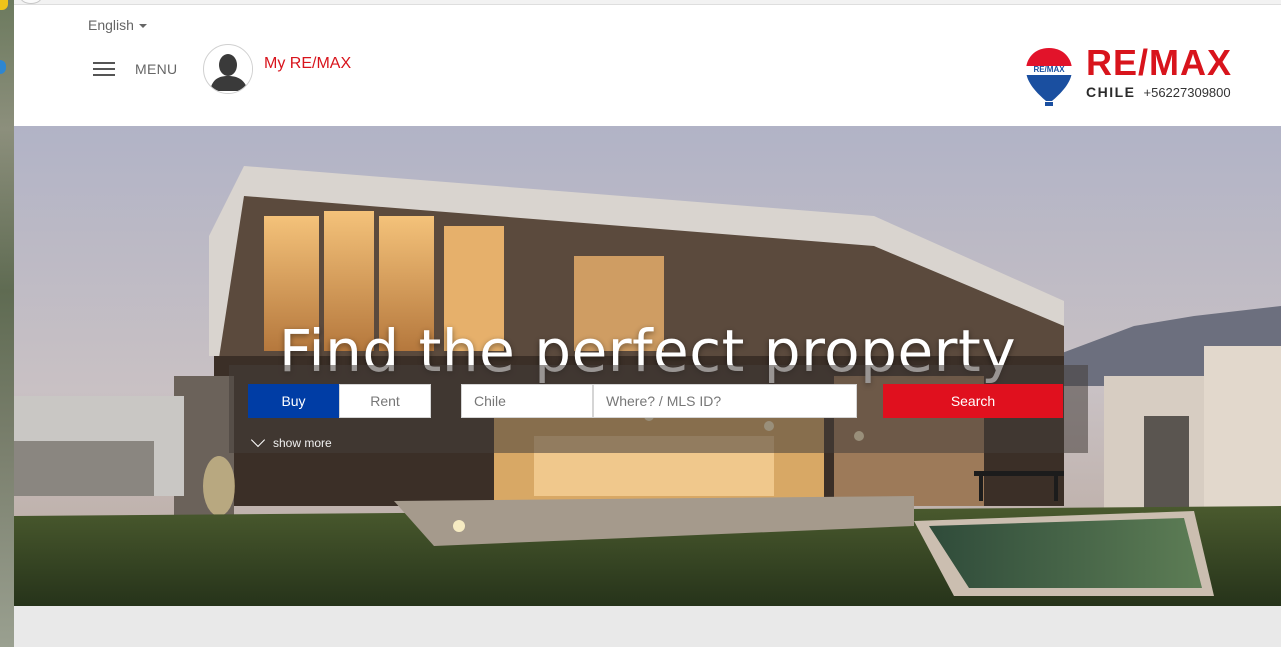 Image resolution: width=1281 pixels, height=647 pixels. I want to click on logo-country: CHILE, so click(1111, 92).